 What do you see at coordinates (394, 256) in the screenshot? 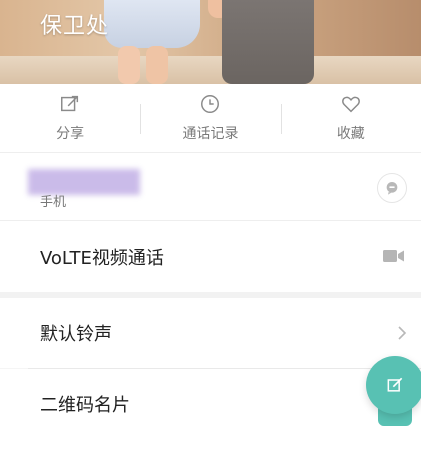
I see `video-camera-icon` at bounding box center [394, 256].